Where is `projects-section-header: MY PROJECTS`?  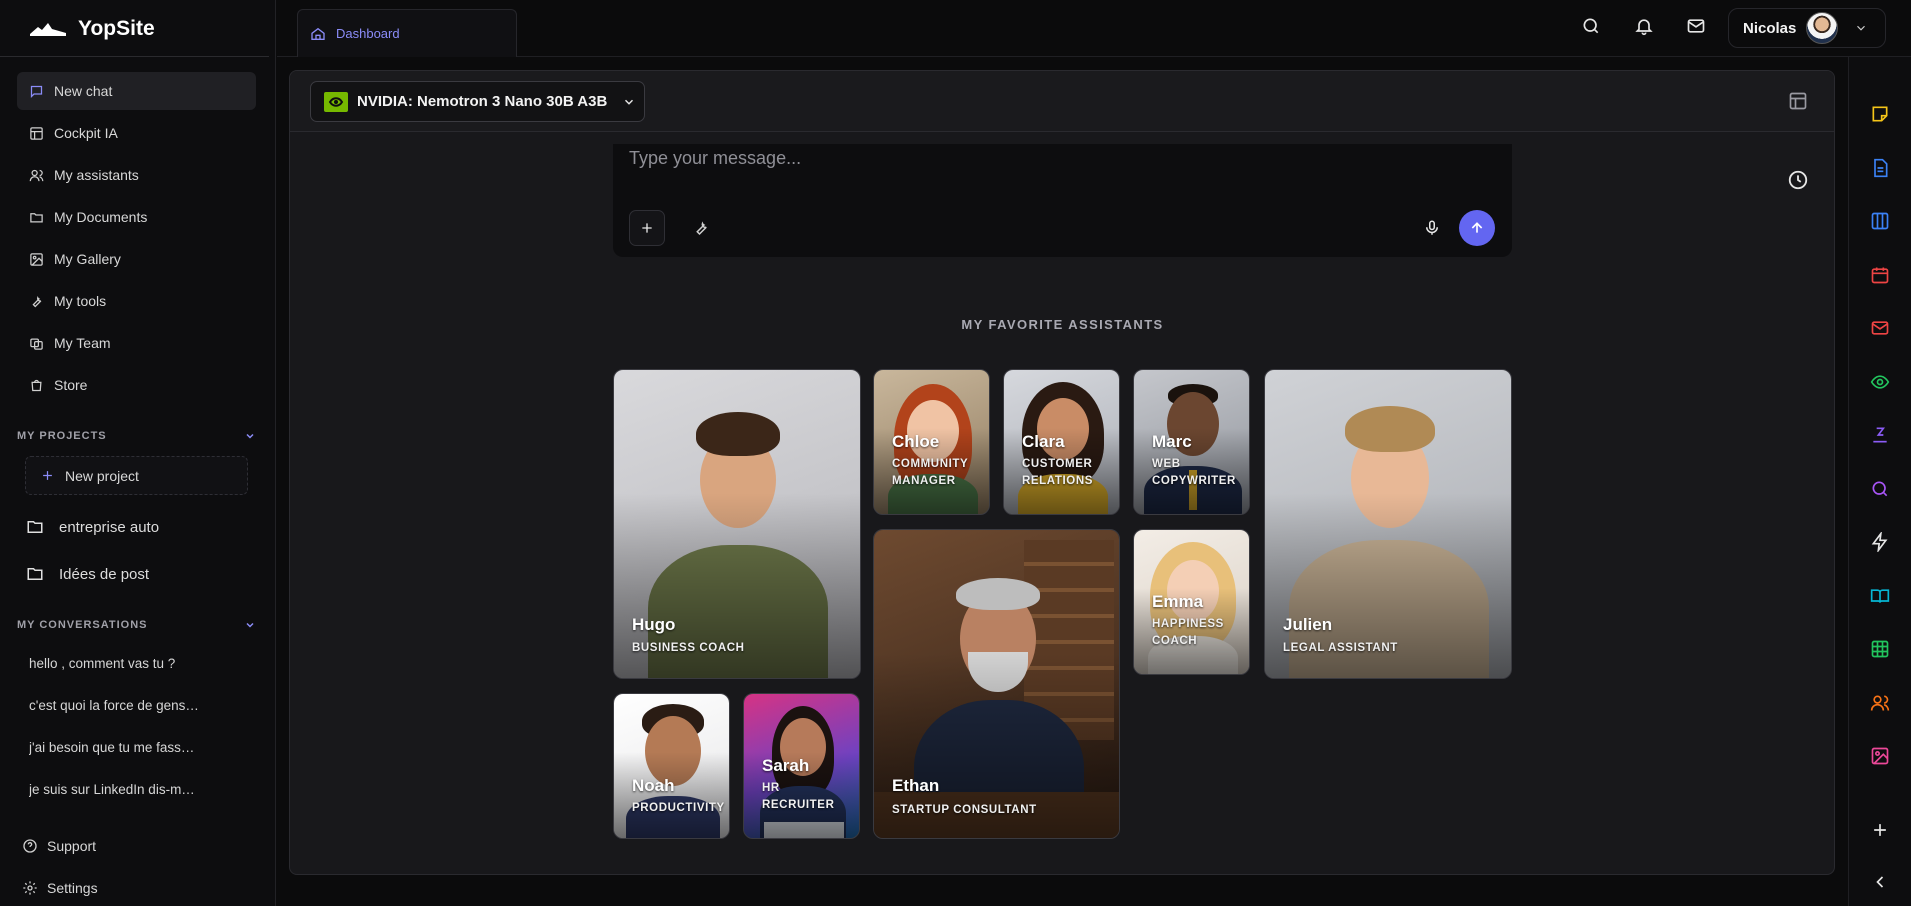
projects-section-header: MY PROJECTS is located at coordinates (136, 436).